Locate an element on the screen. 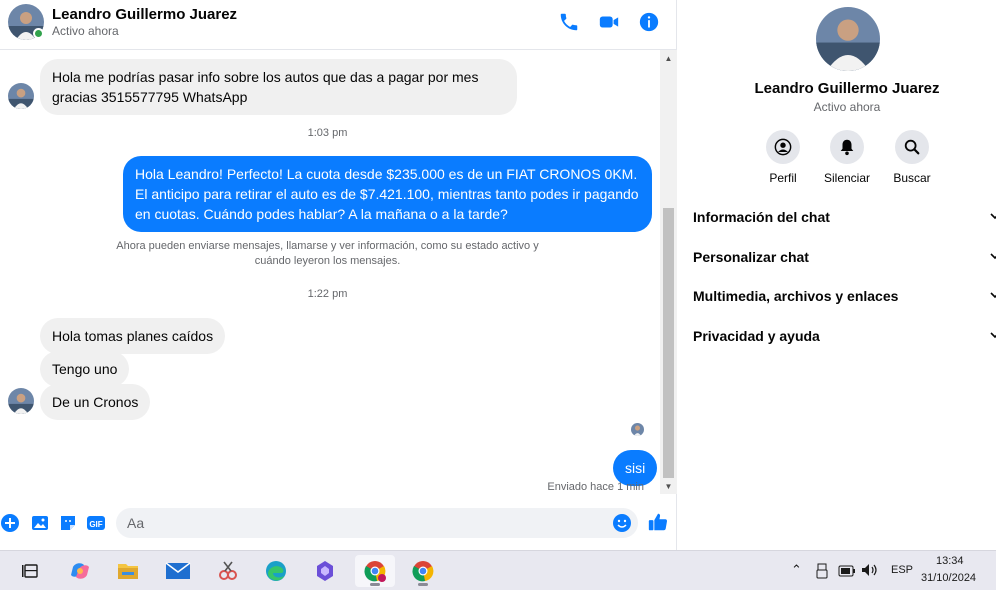  task-view-icon is located at coordinates (30, 571).